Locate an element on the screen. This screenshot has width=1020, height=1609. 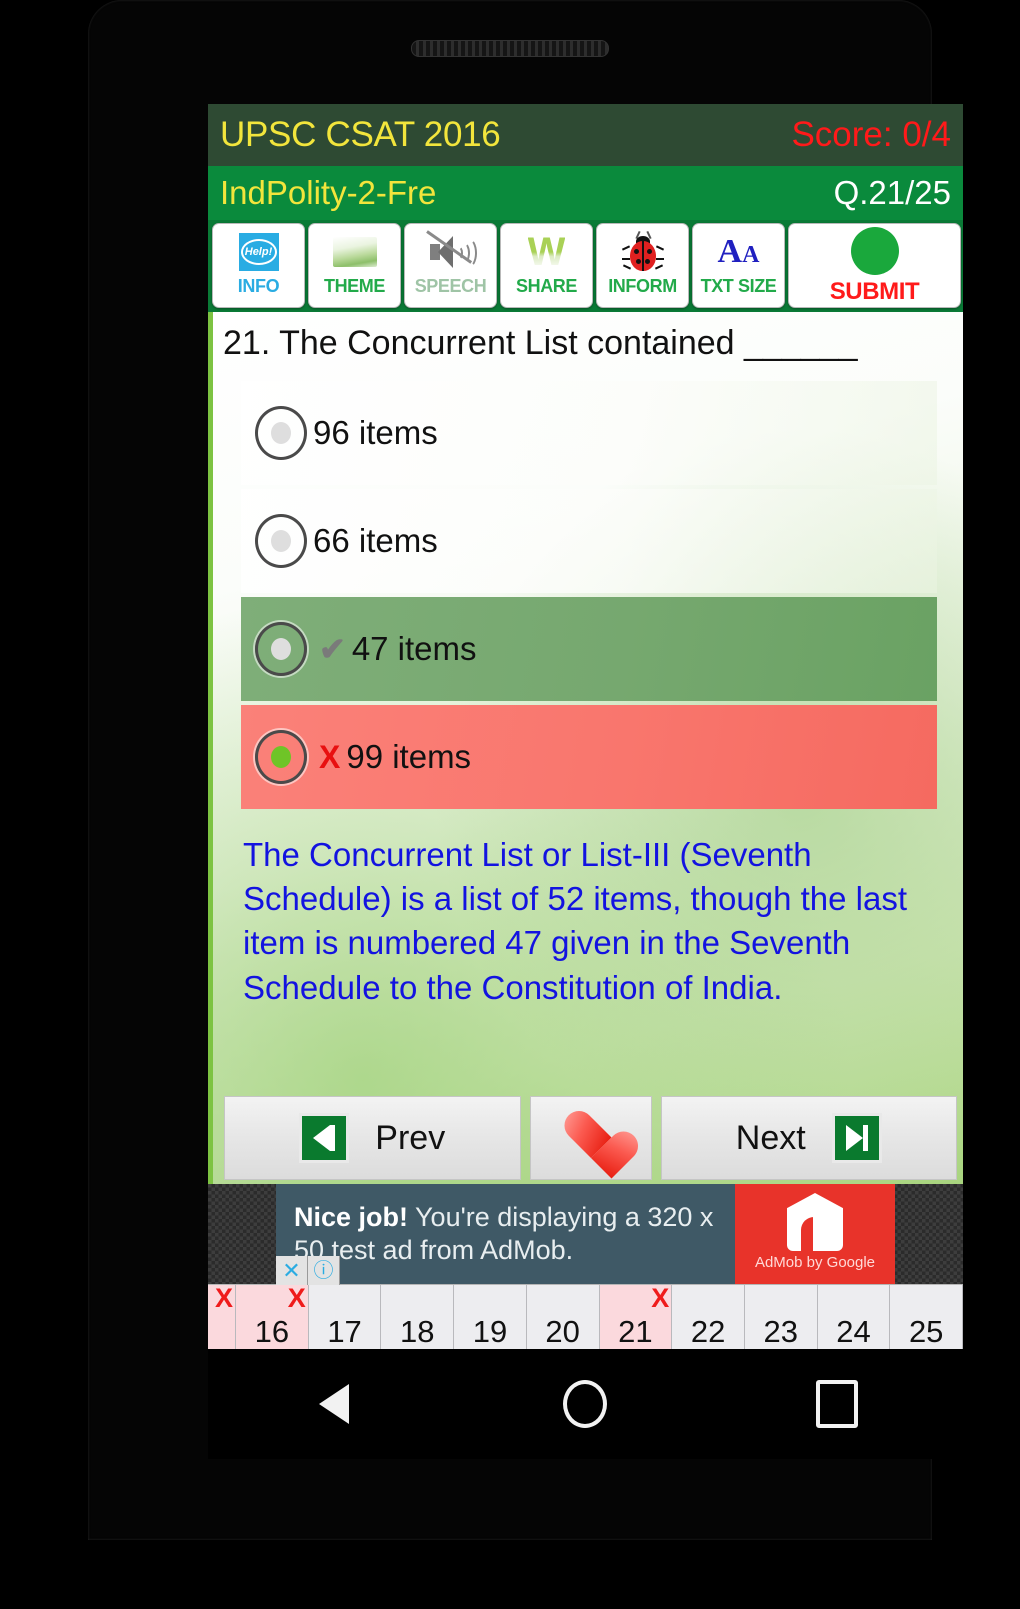
qnum-label: 25 is located at coordinates (926, 1331).